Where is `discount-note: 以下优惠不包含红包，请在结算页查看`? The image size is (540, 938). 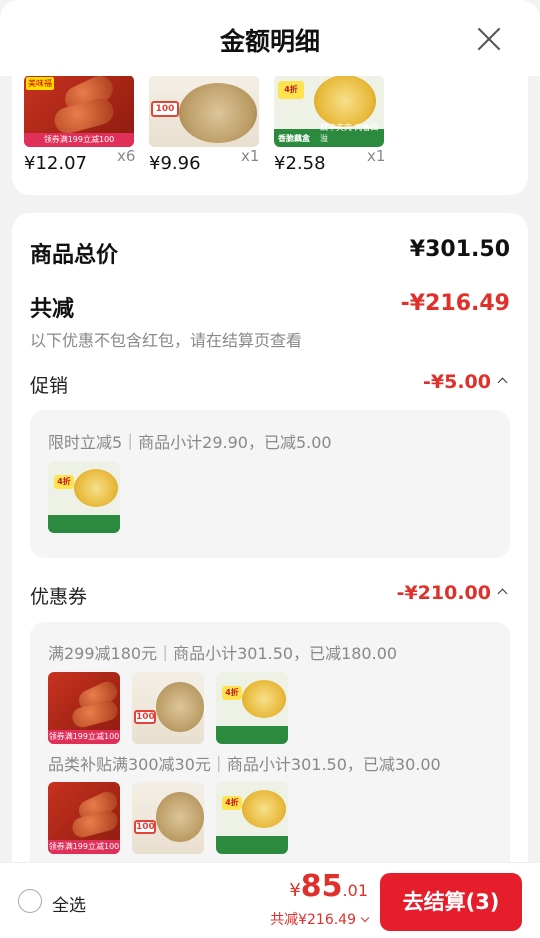 discount-note: 以下优惠不包含红包，请在结算页查看 is located at coordinates (166, 340).